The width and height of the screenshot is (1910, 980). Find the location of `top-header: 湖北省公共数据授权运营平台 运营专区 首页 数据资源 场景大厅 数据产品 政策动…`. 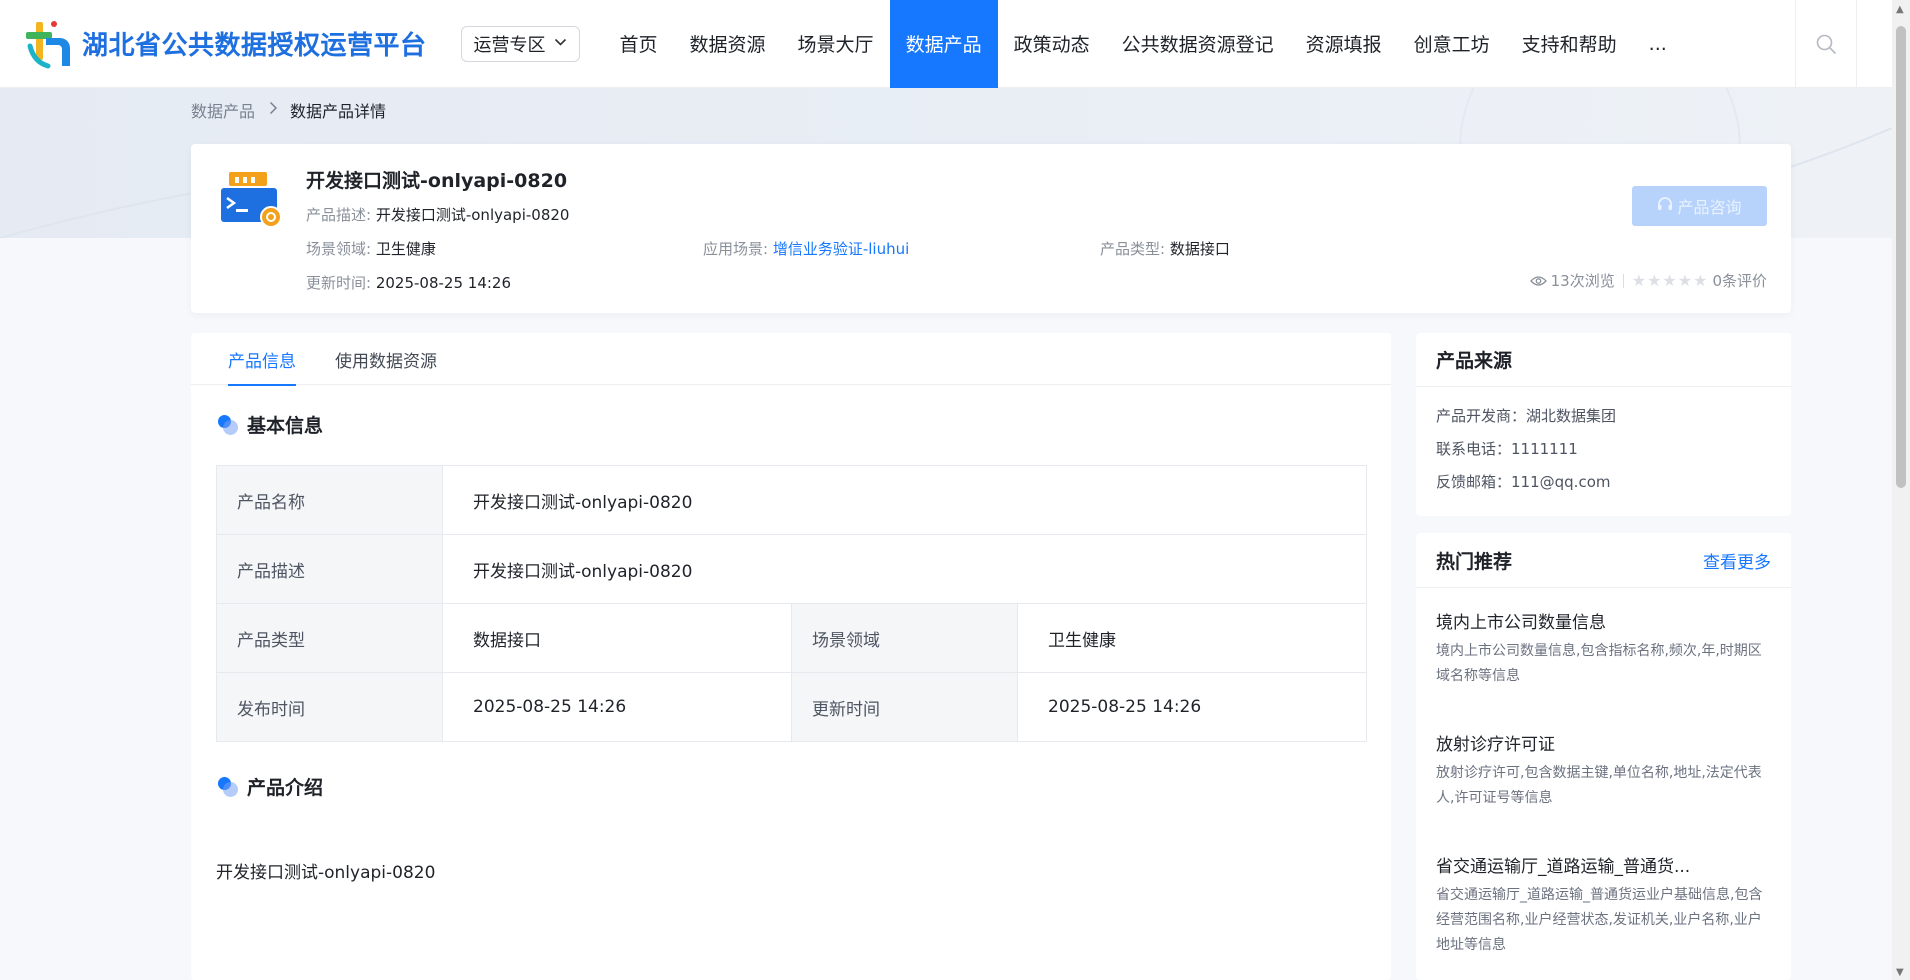

top-header: 湖北省公共数据授权运营平台 运营专区 首页 数据资源 场景大厅 数据产品 政策动… is located at coordinates (946, 44).